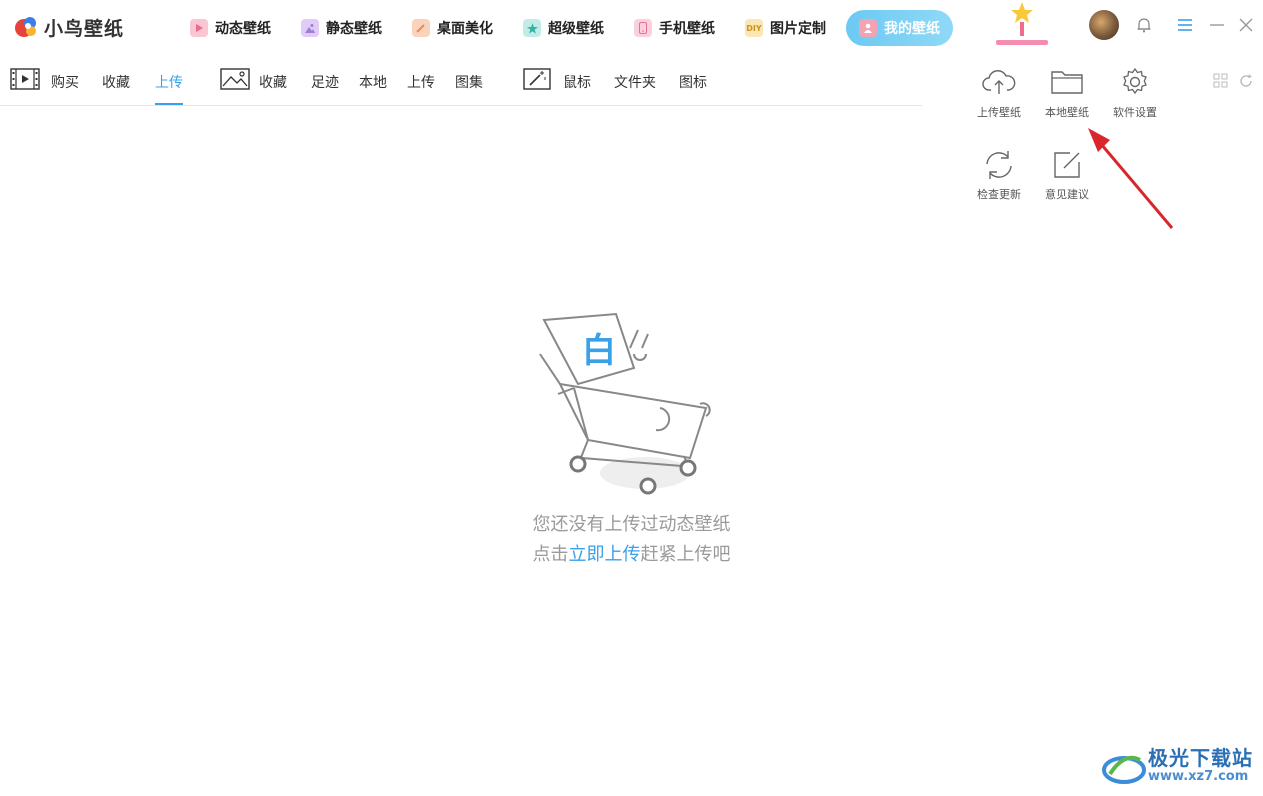  Describe the element at coordinates (421, 82) in the screenshot. I see `subnav-static-upload: 上传` at that location.